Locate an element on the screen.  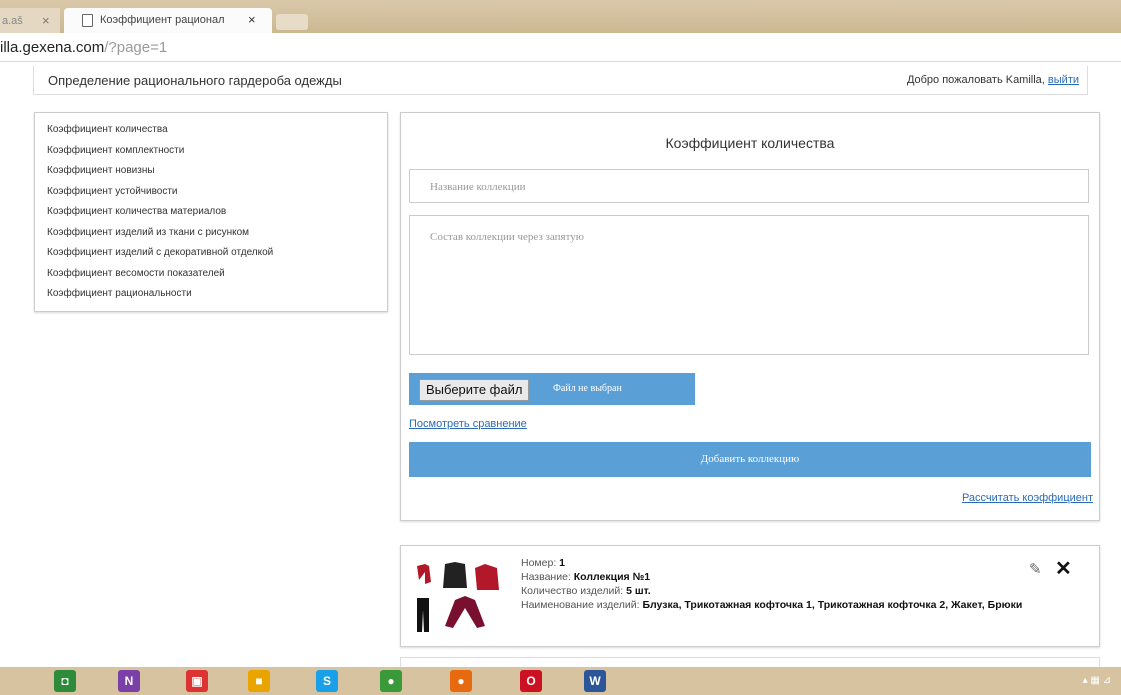
welcome-message: Добро пожаловать Kamilla, выйти is located at coordinates (993, 80).